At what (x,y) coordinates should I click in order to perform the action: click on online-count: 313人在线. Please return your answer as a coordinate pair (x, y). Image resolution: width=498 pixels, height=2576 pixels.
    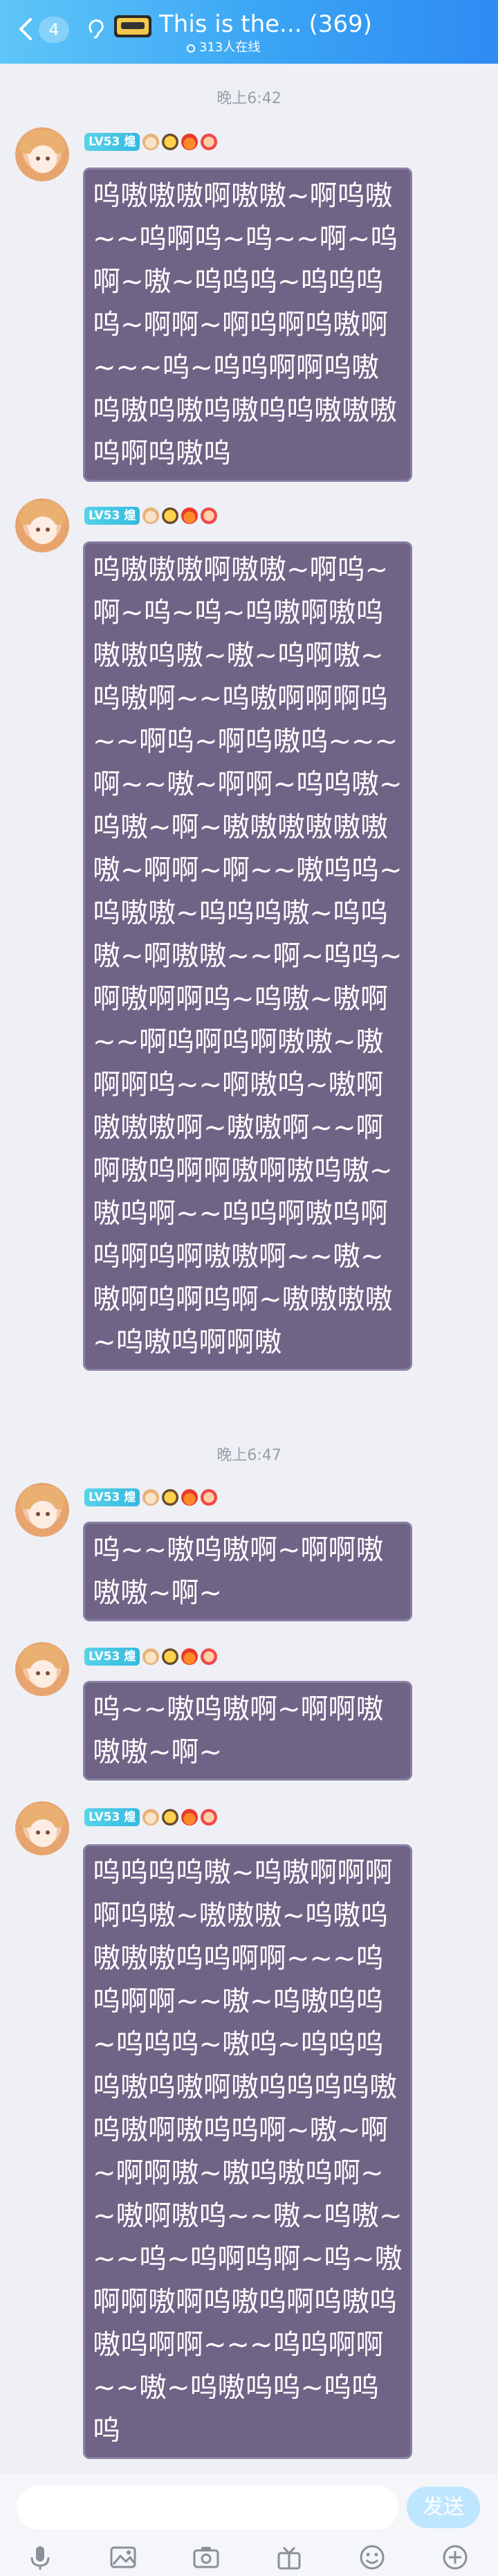
    Looking at the image, I should click on (223, 47).